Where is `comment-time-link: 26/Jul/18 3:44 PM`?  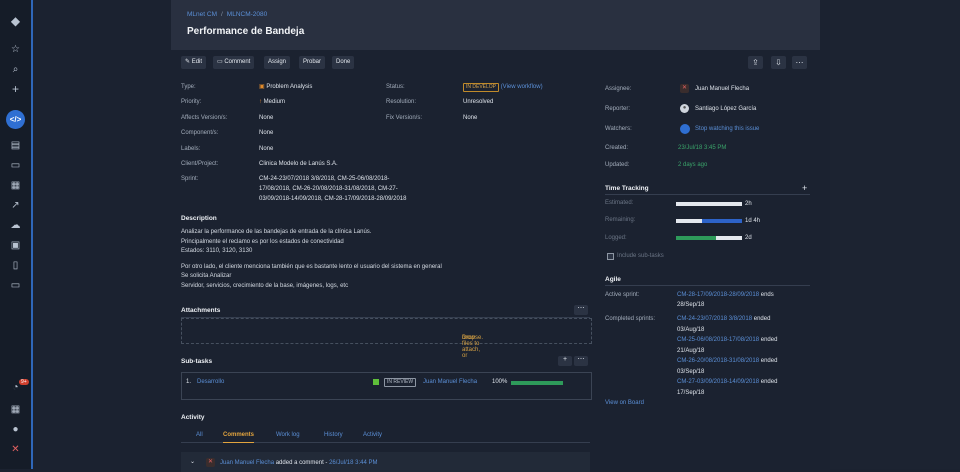 comment-time-link: 26/Jul/18 3:44 PM is located at coordinates (353, 463).